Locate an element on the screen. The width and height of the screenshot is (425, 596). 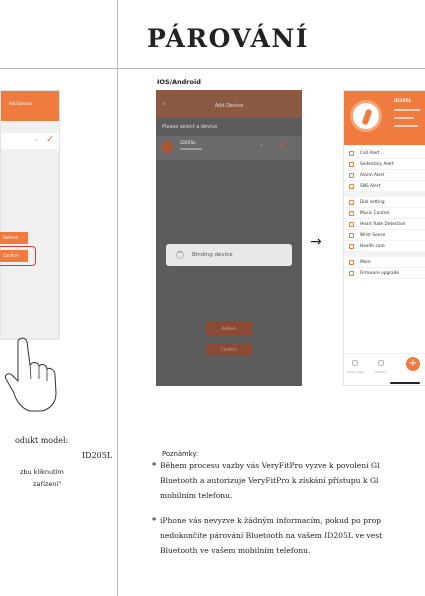
heart-icon is located at coordinates (351, 224).